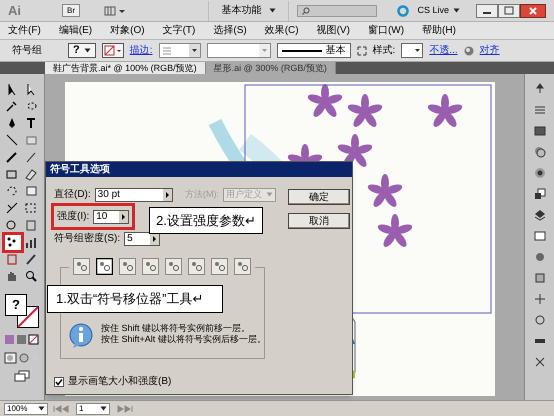 Image resolution: width=554 pixels, height=416 pixels. What do you see at coordinates (27, 51) in the screenshot?
I see `selection-label: 符号组` at bounding box center [27, 51].